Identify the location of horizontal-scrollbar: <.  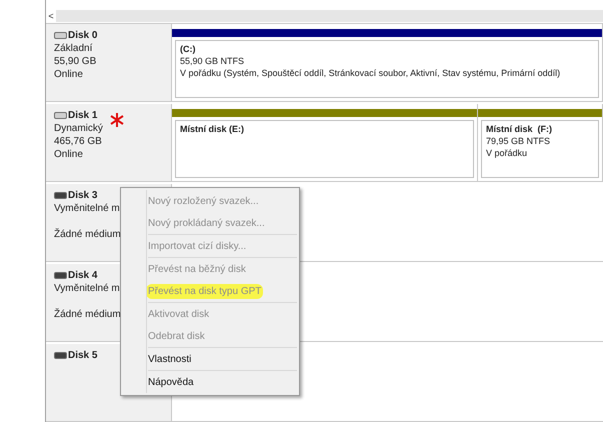
(324, 16).